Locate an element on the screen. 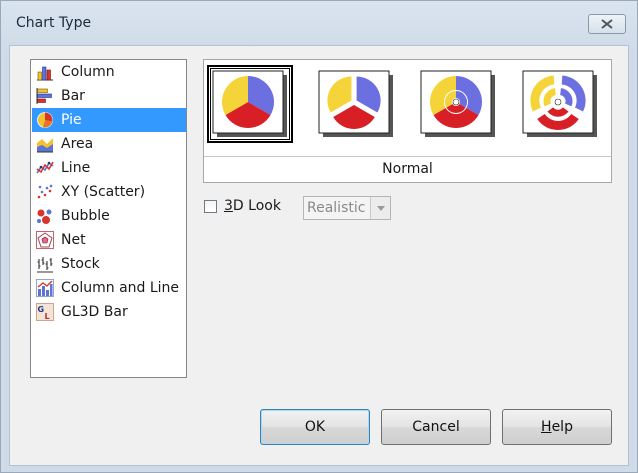 The image size is (638, 473). chart-type-item: XY (Scatter) is located at coordinates (109, 192).